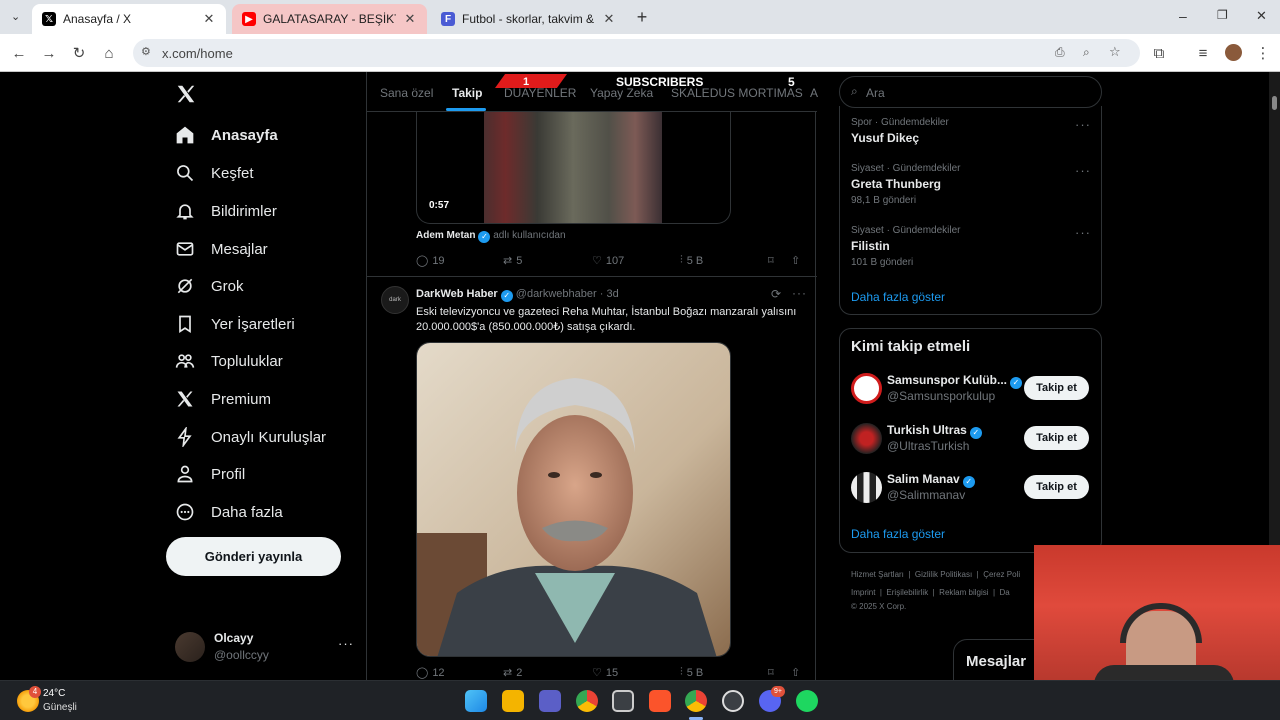 Image resolution: width=1280 pixels, height=720 pixels. I want to click on profile-avatar, so click(1233, 52).